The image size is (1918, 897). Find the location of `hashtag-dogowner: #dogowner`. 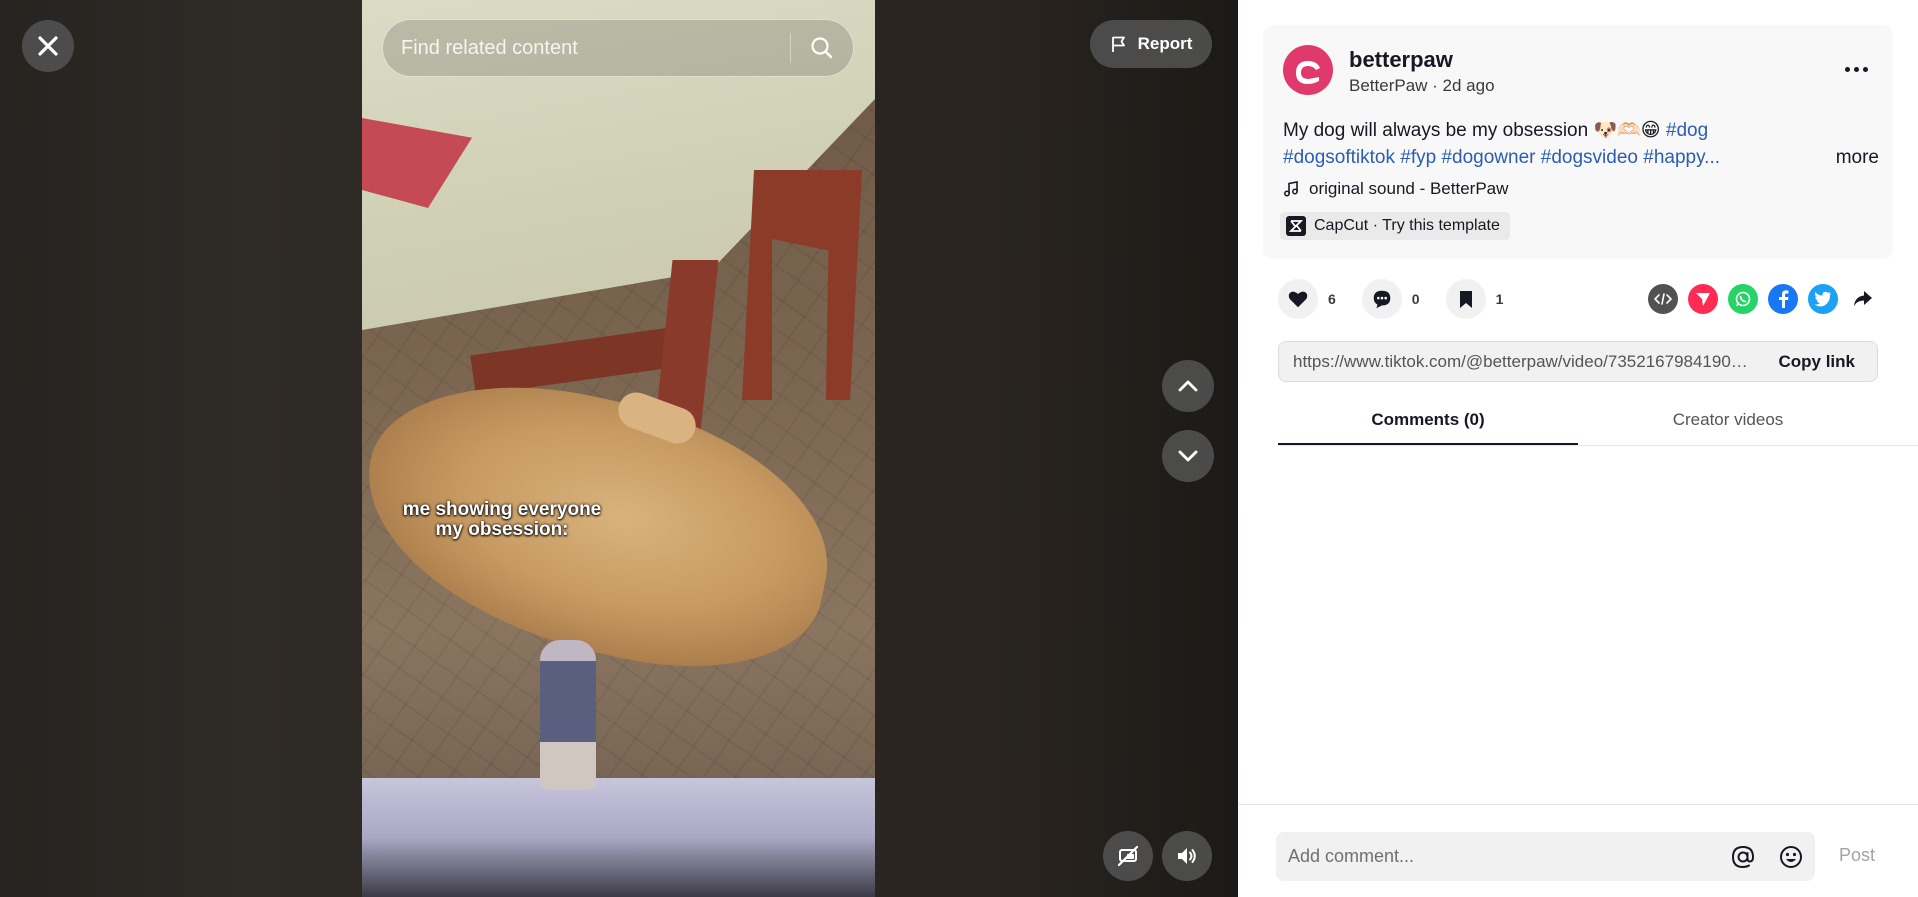

hashtag-dogowner: #dogowner is located at coordinates (1488, 157).